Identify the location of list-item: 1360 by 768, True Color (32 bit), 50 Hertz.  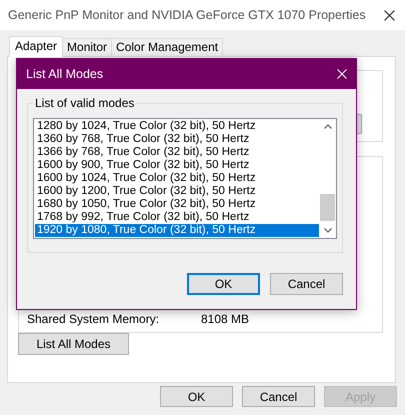
(177, 139).